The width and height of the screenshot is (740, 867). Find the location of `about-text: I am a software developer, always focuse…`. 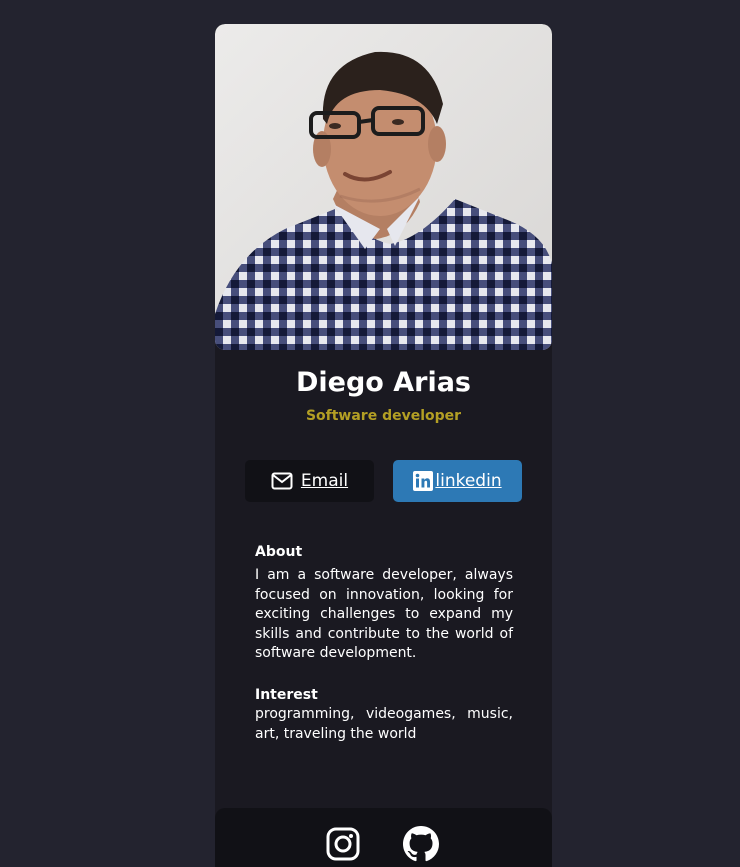

about-text: I am a software developer, always focuse… is located at coordinates (384, 614).